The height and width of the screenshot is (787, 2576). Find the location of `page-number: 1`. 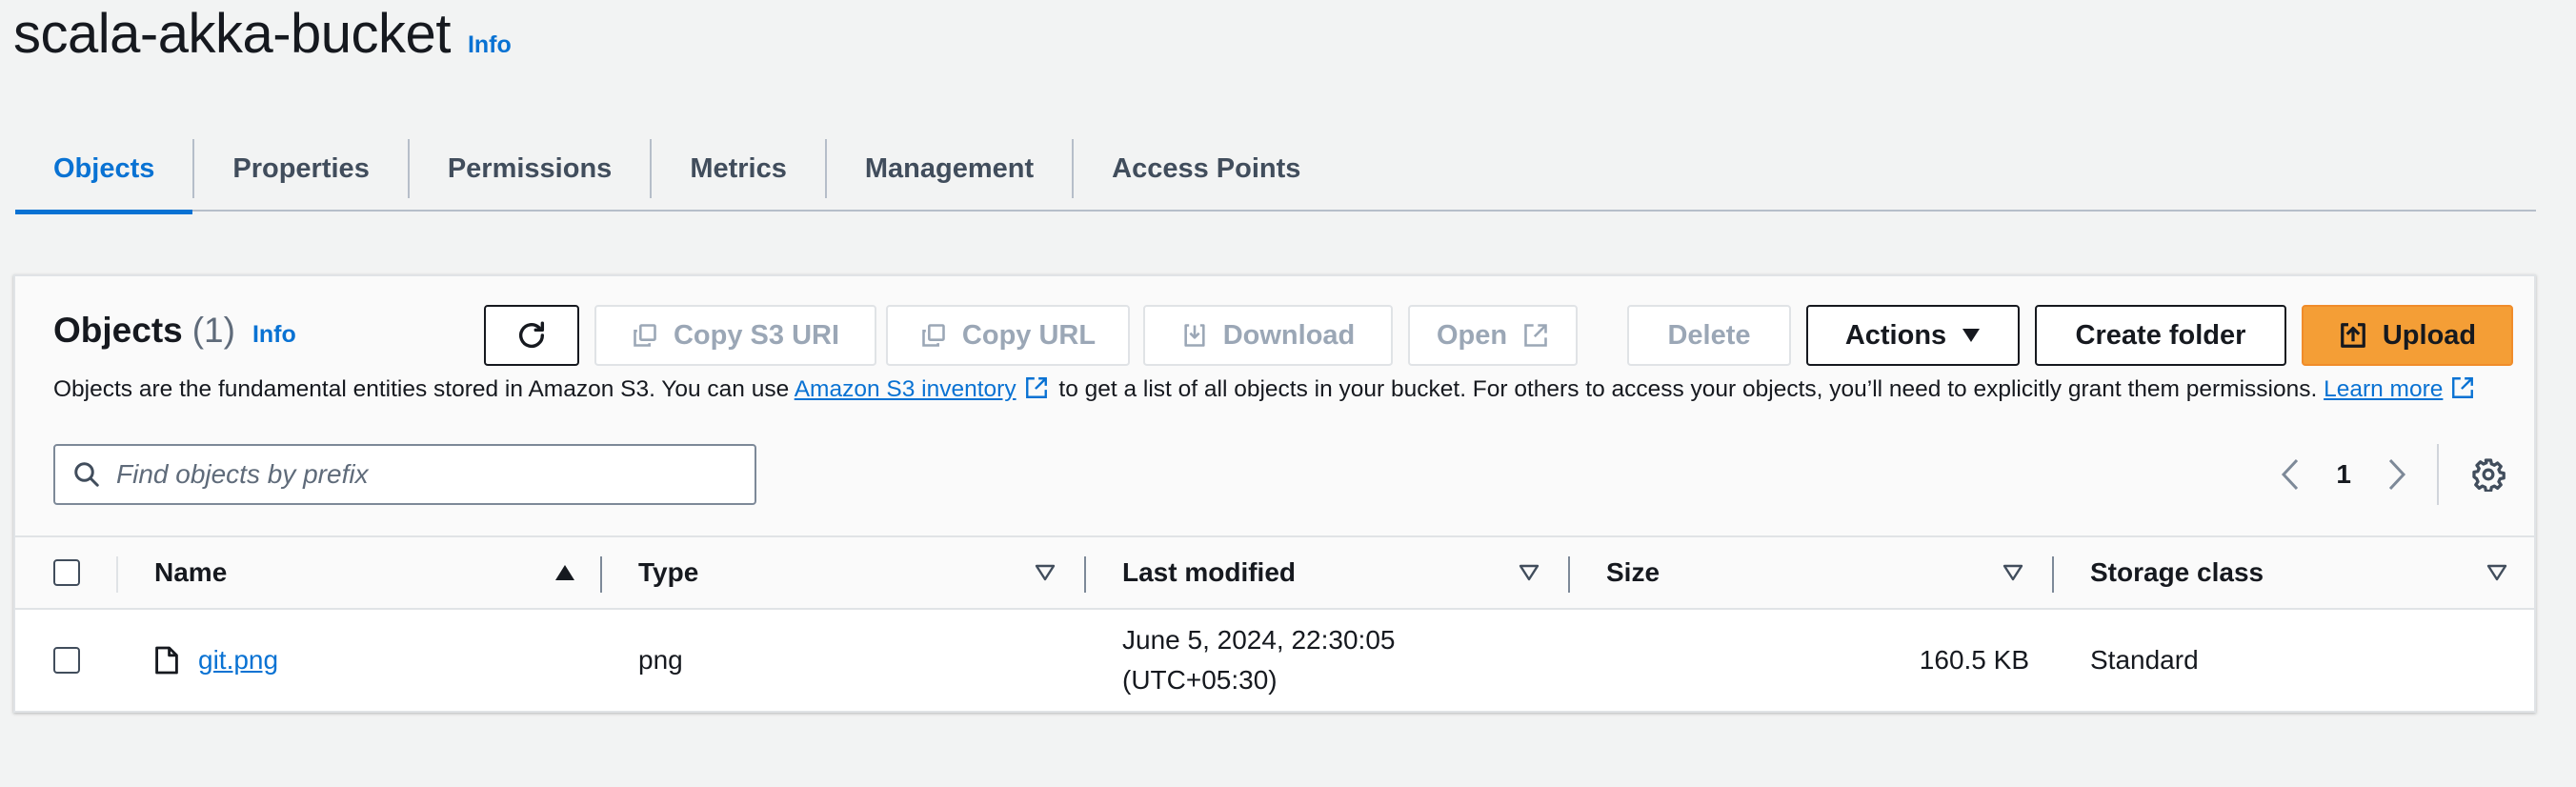

page-number: 1 is located at coordinates (2343, 474).